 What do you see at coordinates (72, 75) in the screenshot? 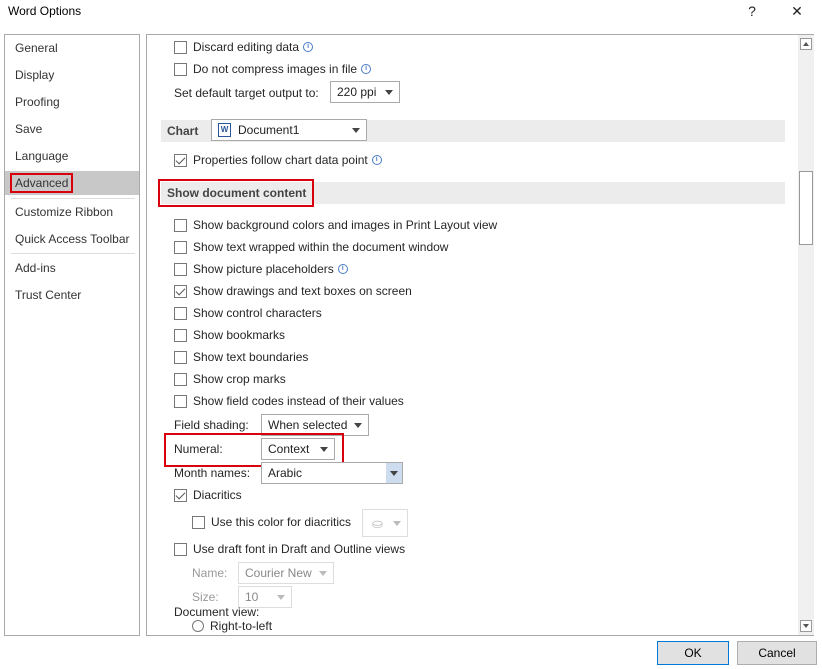
I see `sidebar-item-display: Display` at bounding box center [72, 75].